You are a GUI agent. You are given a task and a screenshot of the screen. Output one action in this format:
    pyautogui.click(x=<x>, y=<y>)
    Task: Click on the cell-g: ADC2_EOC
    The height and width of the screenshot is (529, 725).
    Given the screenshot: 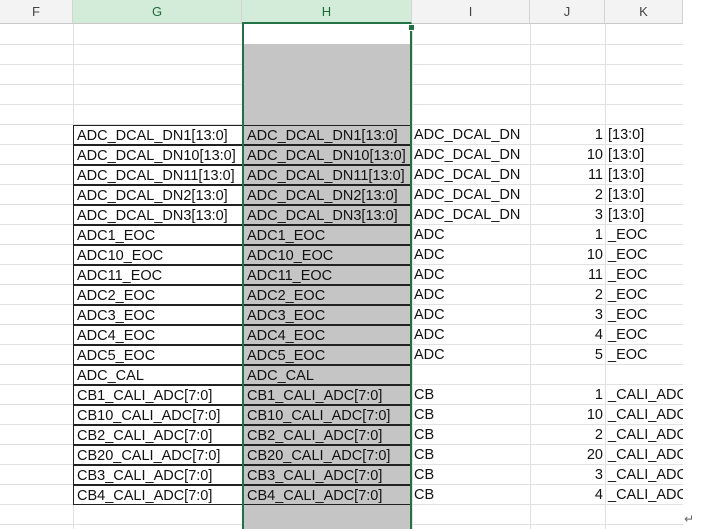 What is the action you would take?
    pyautogui.click(x=158, y=295)
    